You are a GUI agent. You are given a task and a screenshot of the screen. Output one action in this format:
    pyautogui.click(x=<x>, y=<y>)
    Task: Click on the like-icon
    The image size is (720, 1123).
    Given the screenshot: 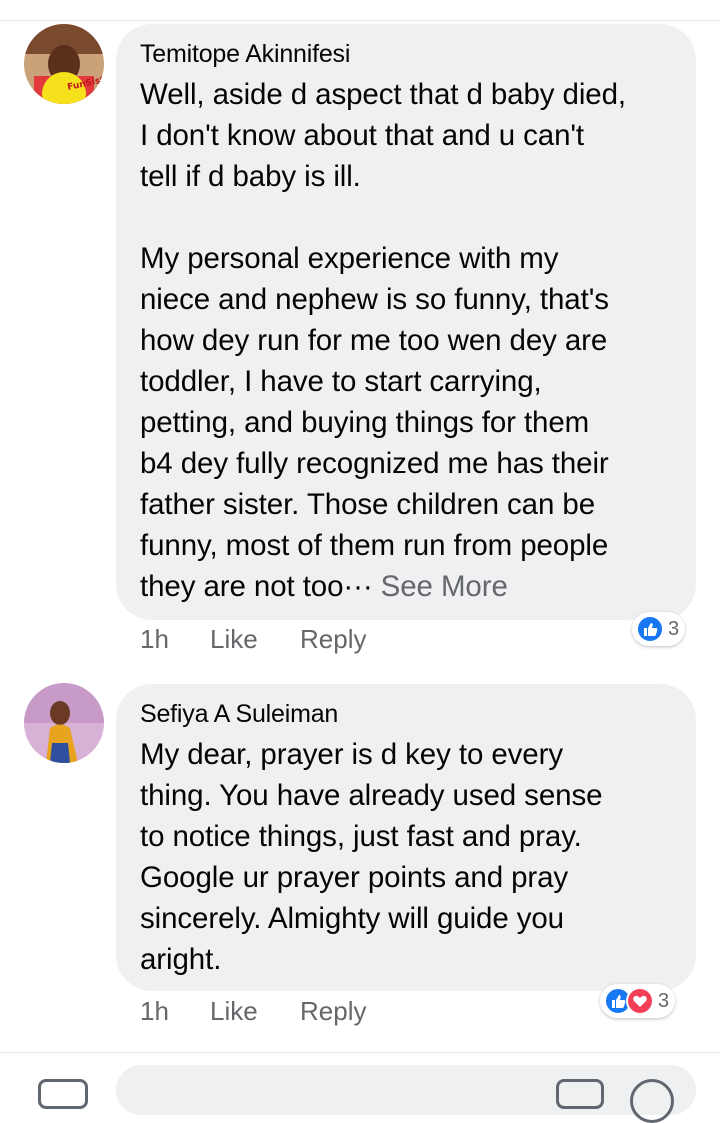 What is the action you would take?
    pyautogui.click(x=650, y=629)
    